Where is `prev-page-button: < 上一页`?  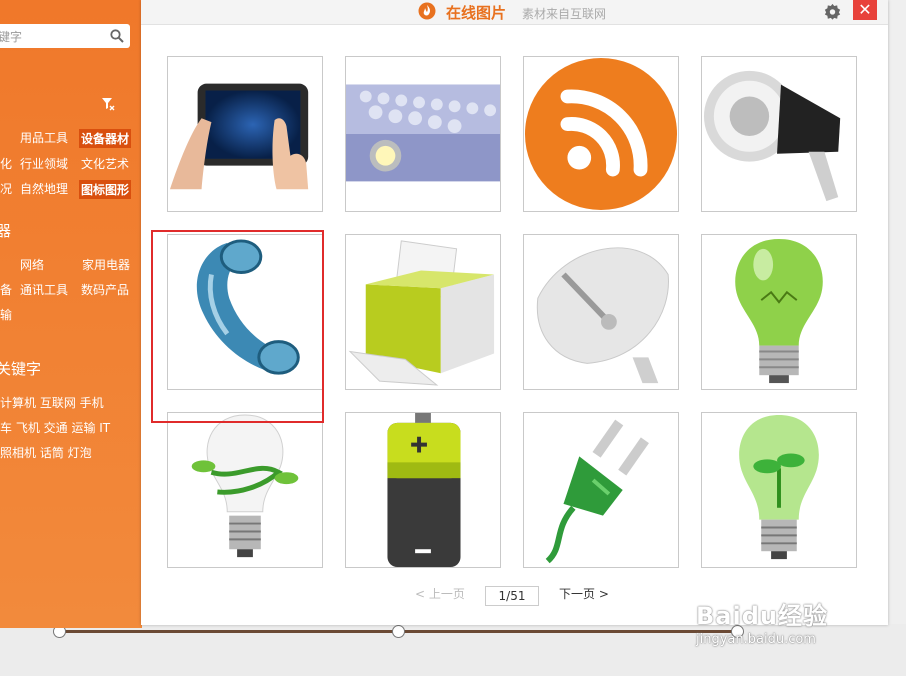 prev-page-button: < 上一页 is located at coordinates (440, 593).